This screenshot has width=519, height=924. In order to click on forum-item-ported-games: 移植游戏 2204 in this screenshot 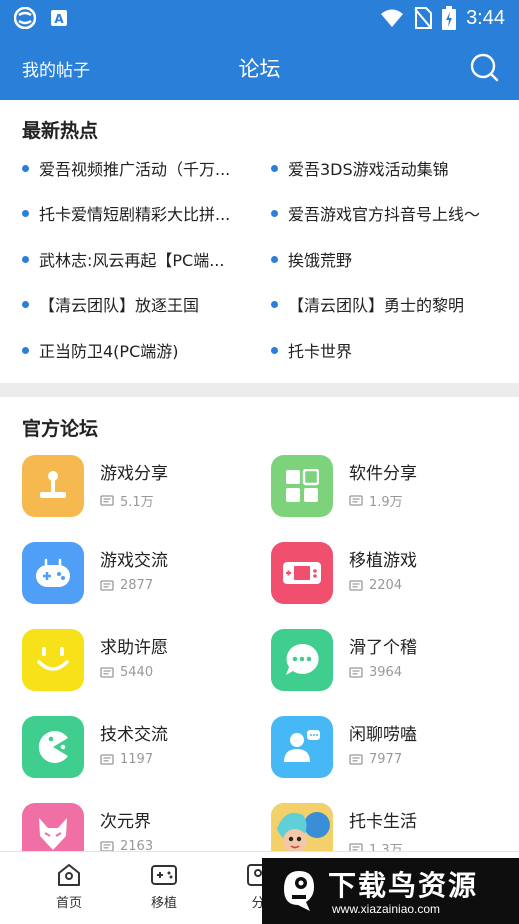, I will do `click(386, 574)`.